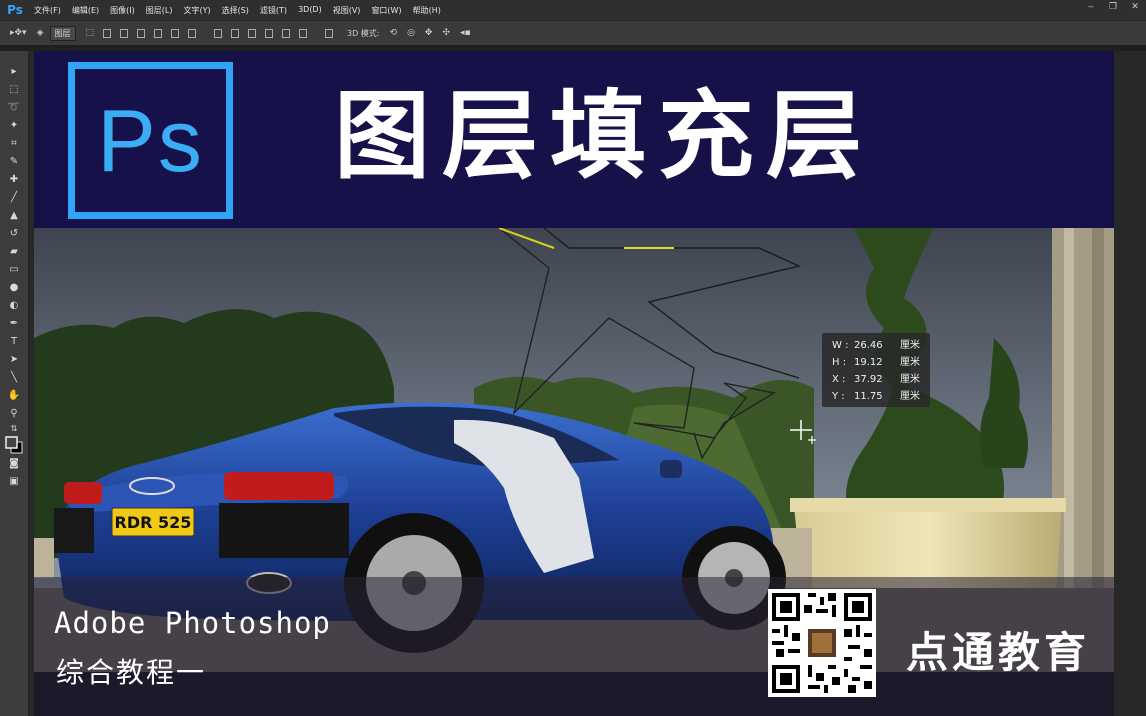 The width and height of the screenshot is (1146, 716). I want to click on auto-align-icon, so click(329, 33).